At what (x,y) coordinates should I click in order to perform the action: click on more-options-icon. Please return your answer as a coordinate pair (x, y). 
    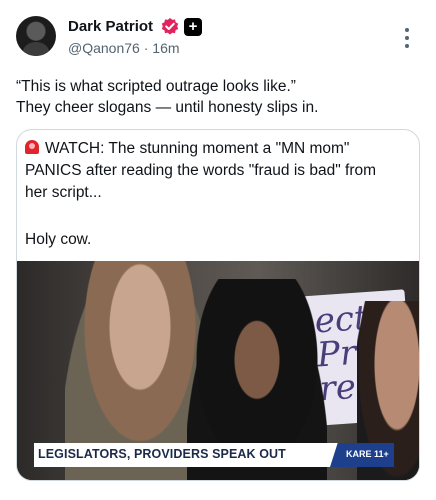
    Looking at the image, I should click on (407, 39).